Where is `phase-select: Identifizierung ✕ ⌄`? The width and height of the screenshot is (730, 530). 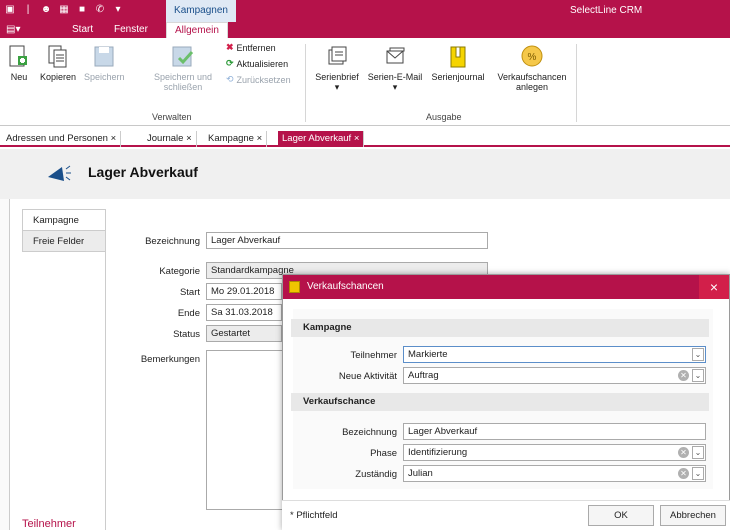 phase-select: Identifizierung ✕ ⌄ is located at coordinates (554, 452).